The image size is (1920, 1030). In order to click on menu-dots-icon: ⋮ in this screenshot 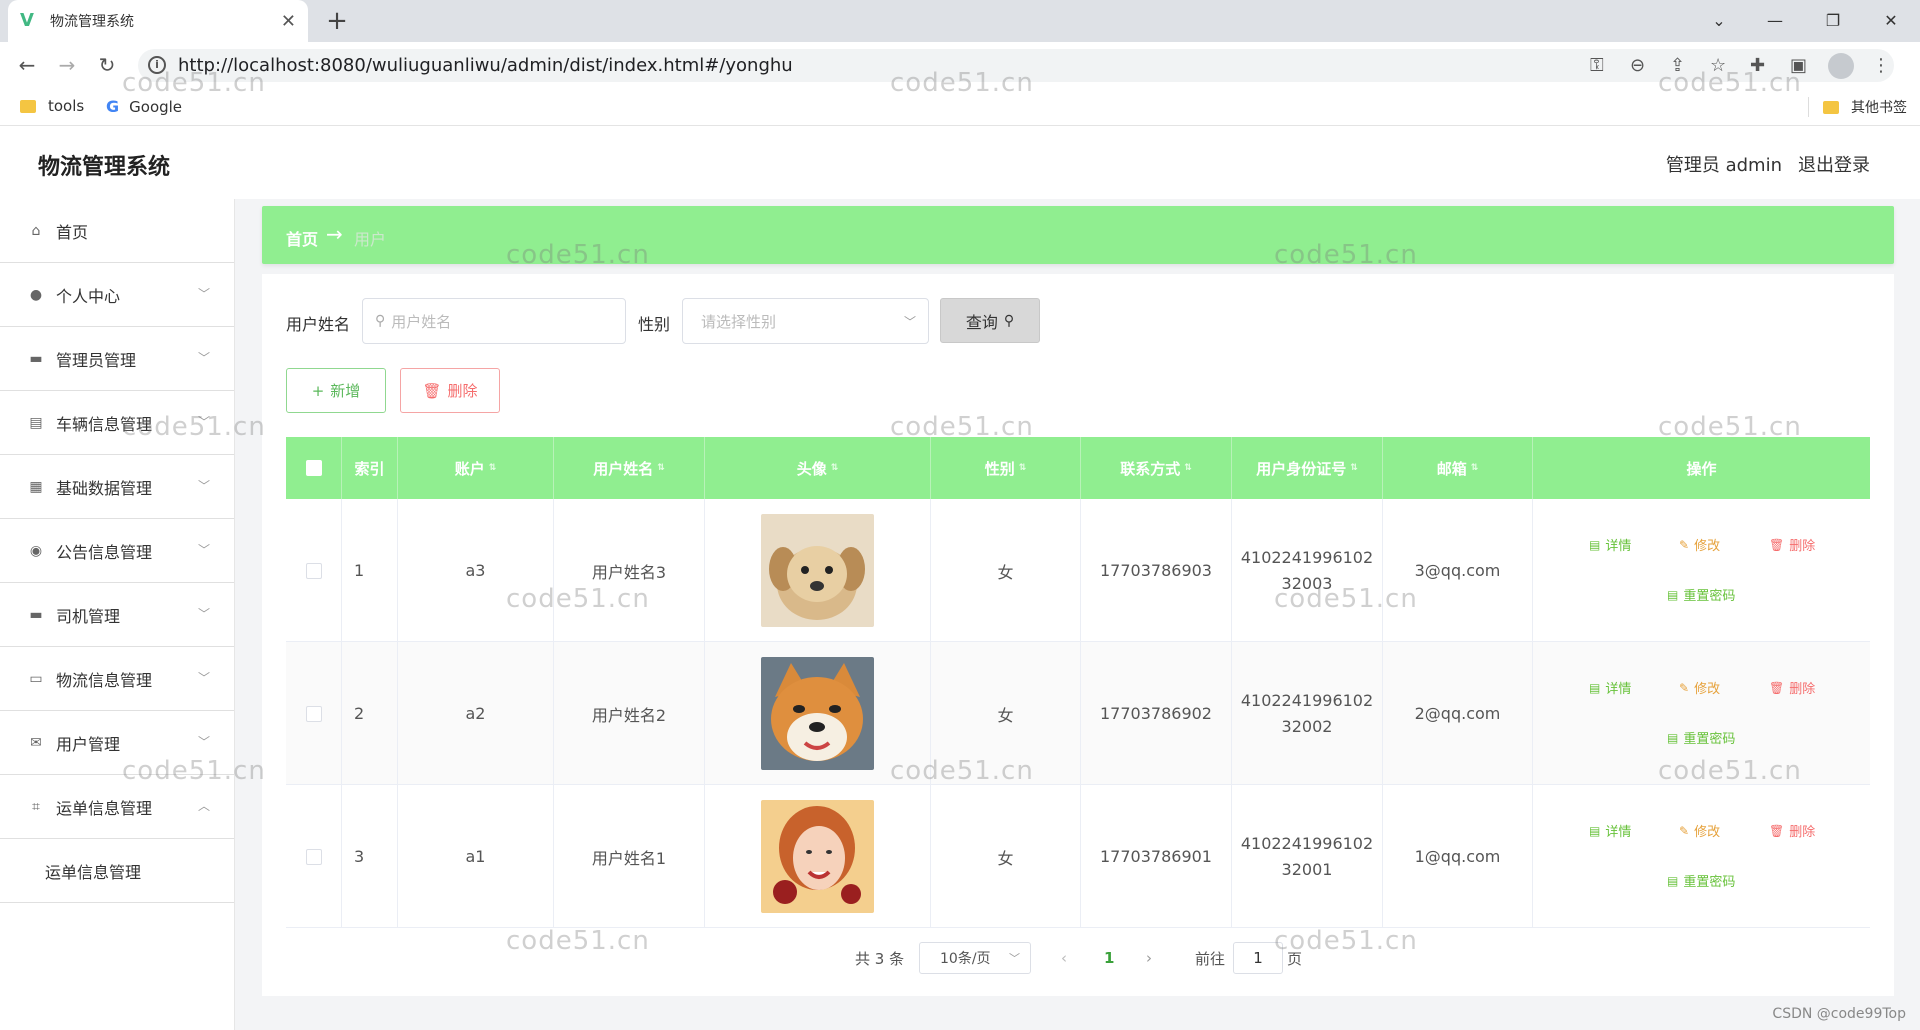, I will do `click(1881, 65)`.